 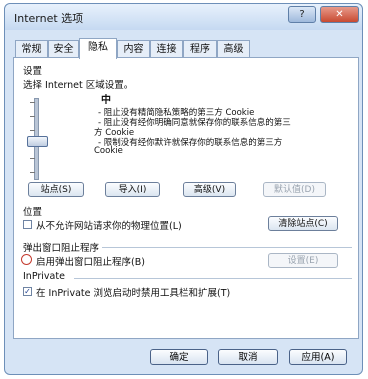 What do you see at coordinates (303, 260) in the screenshot?
I see `popup-settings-button: 设置(E)` at bounding box center [303, 260].